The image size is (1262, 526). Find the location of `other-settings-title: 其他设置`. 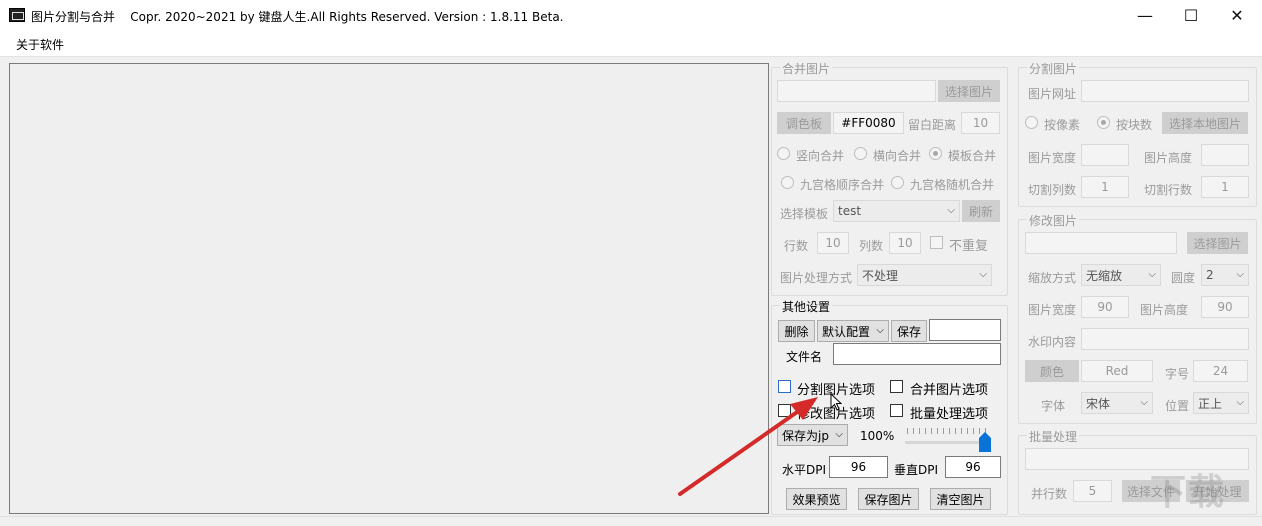

other-settings-title: 其他设置 is located at coordinates (806, 306).